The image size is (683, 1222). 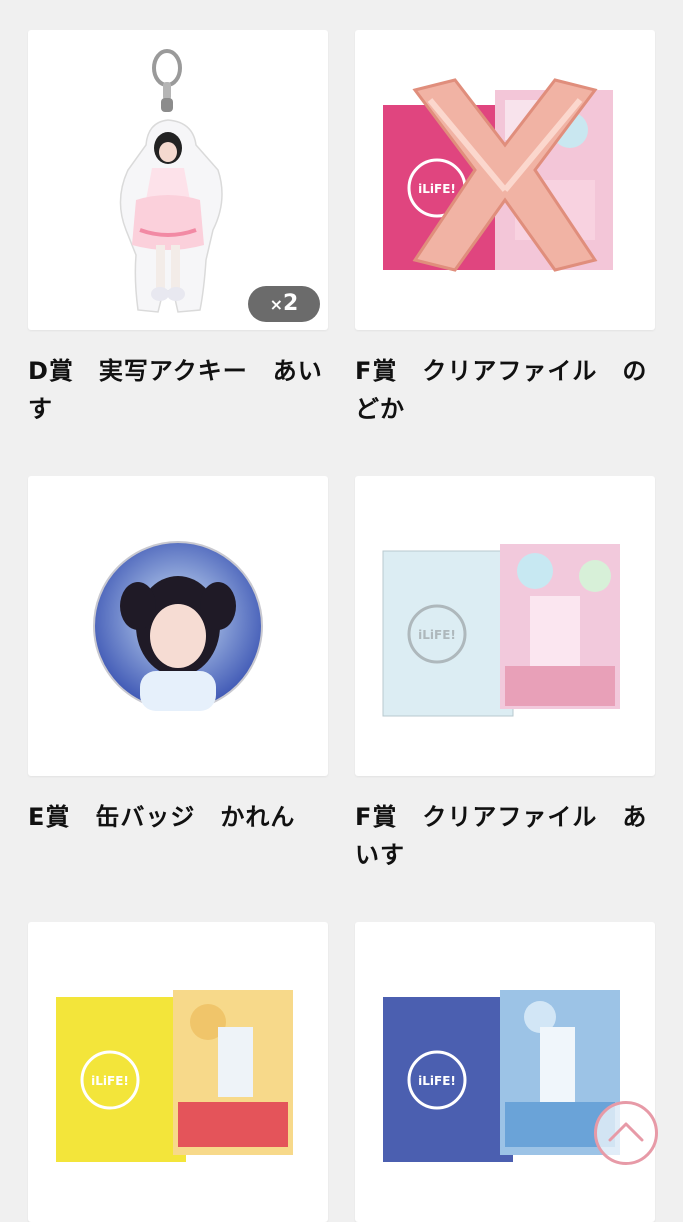 I want to click on clear-file-lightblue-image: iLiFE!, so click(x=501, y=630).